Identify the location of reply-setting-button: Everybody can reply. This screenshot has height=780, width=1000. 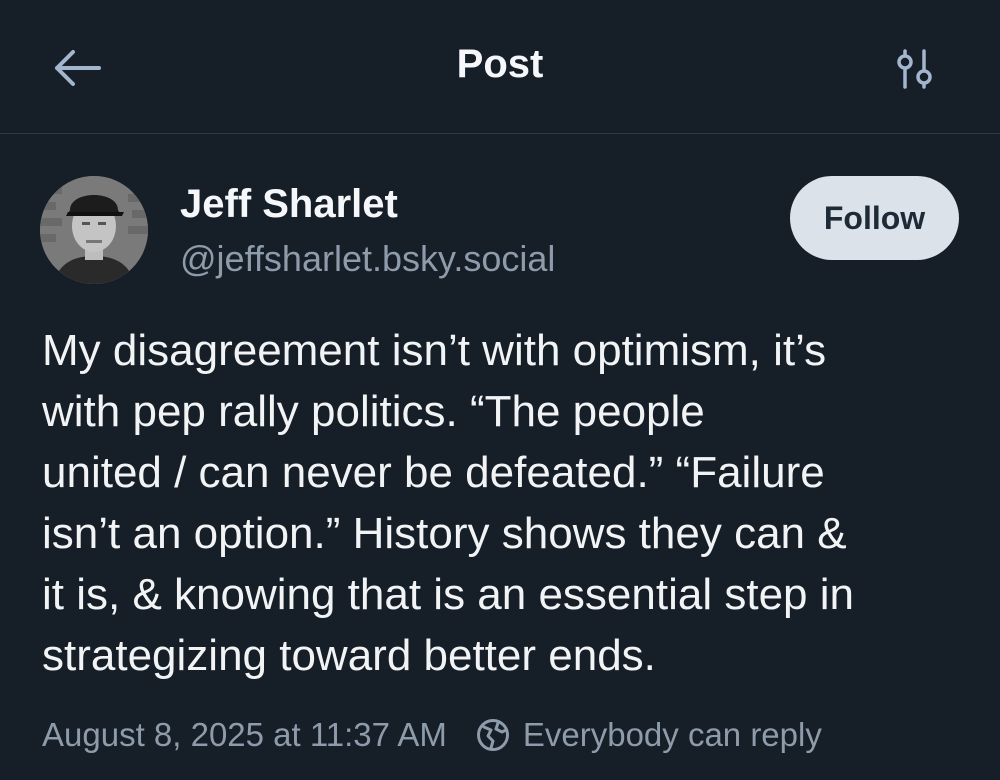
(648, 735).